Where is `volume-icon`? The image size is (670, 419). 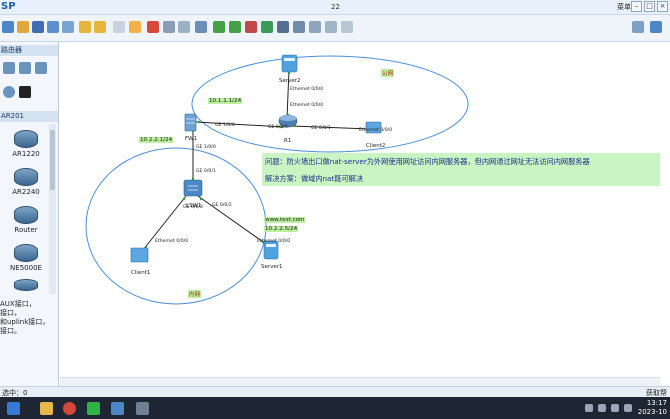
volume-icon is located at coordinates (615, 408).